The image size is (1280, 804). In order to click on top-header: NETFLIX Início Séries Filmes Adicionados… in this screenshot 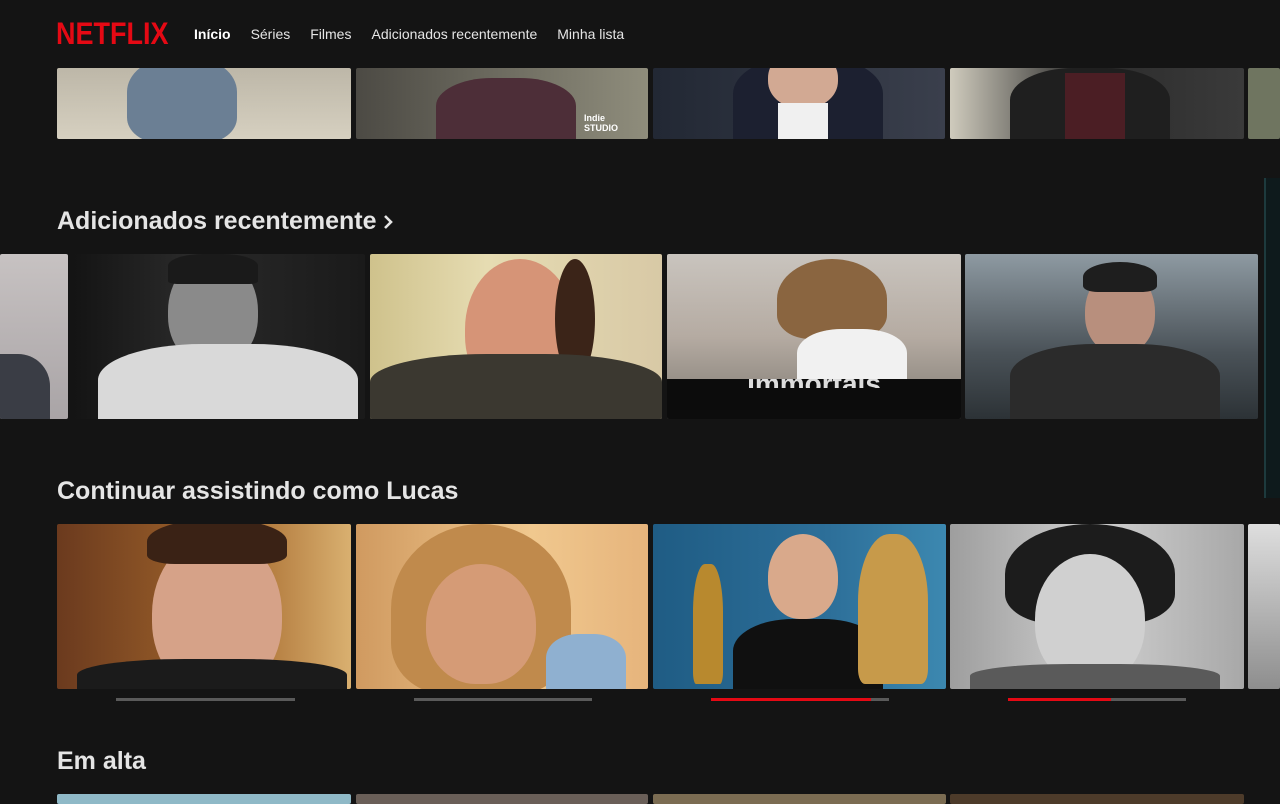, I will do `click(640, 34)`.